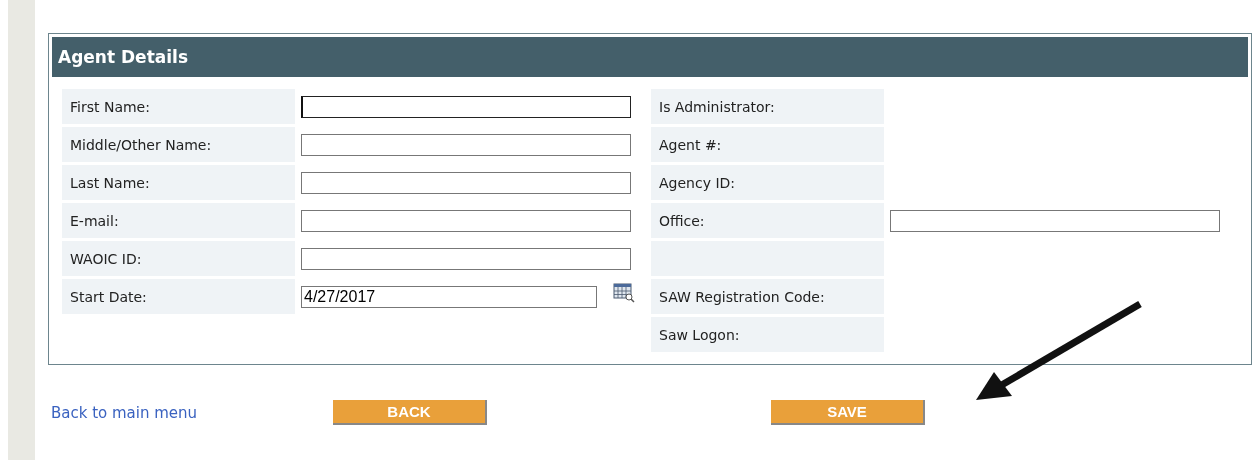  Describe the element at coordinates (178, 258) in the screenshot. I see `field-label: WAOIC ID:` at that location.